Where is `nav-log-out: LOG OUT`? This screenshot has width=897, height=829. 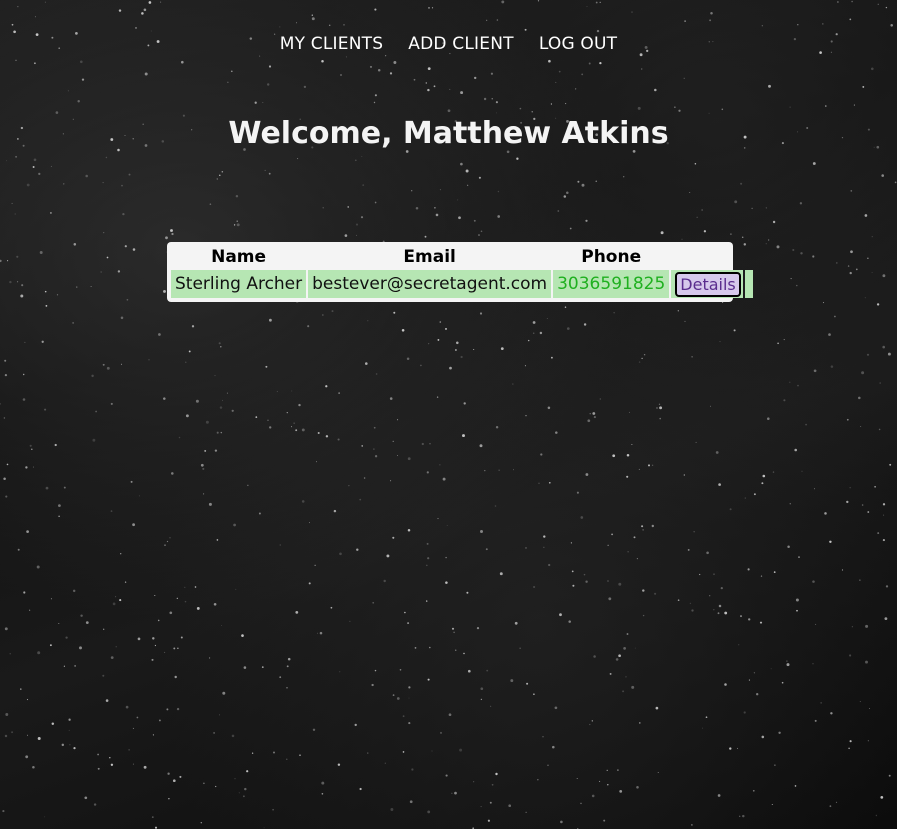 nav-log-out: LOG OUT is located at coordinates (578, 44).